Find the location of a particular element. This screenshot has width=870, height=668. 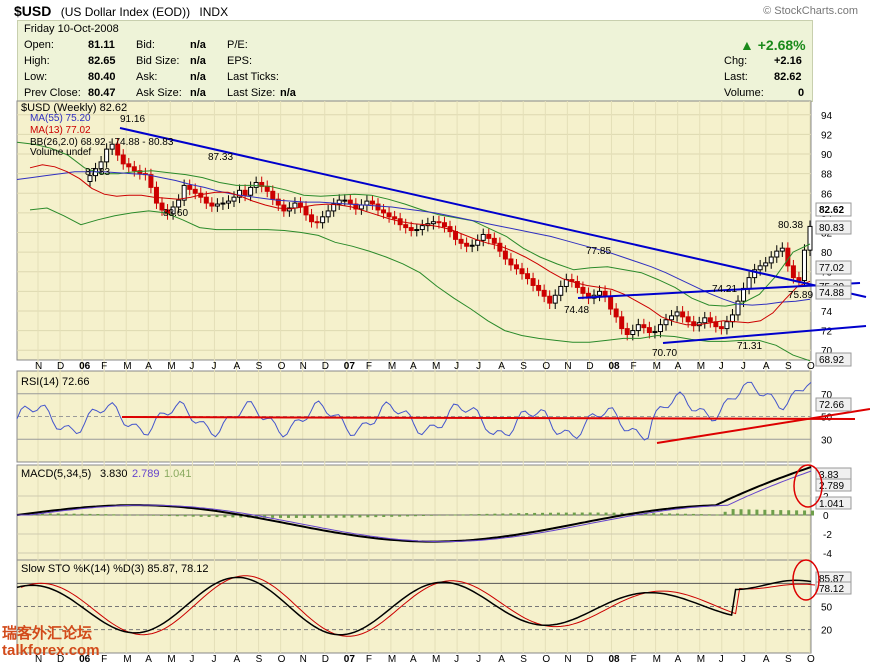

macd-tick-label: -2 is located at coordinates (827, 535).